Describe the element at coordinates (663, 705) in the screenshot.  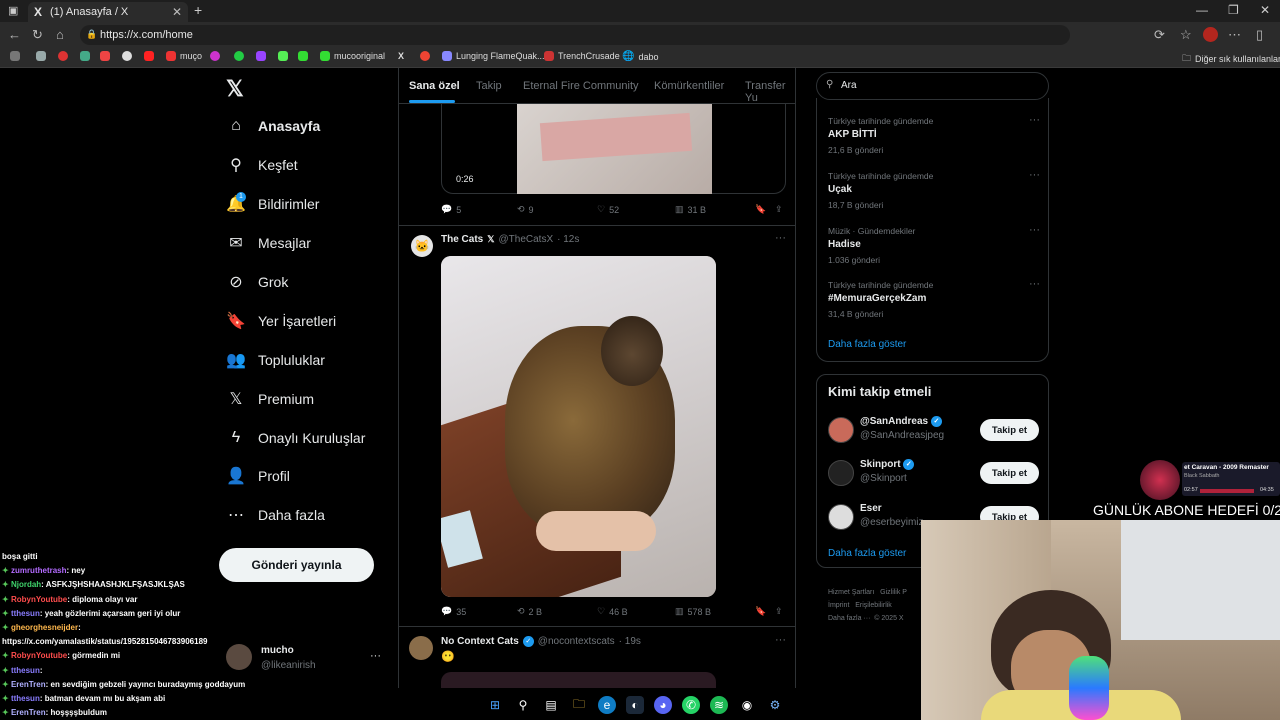
I see `discord-icon: ◕` at that location.